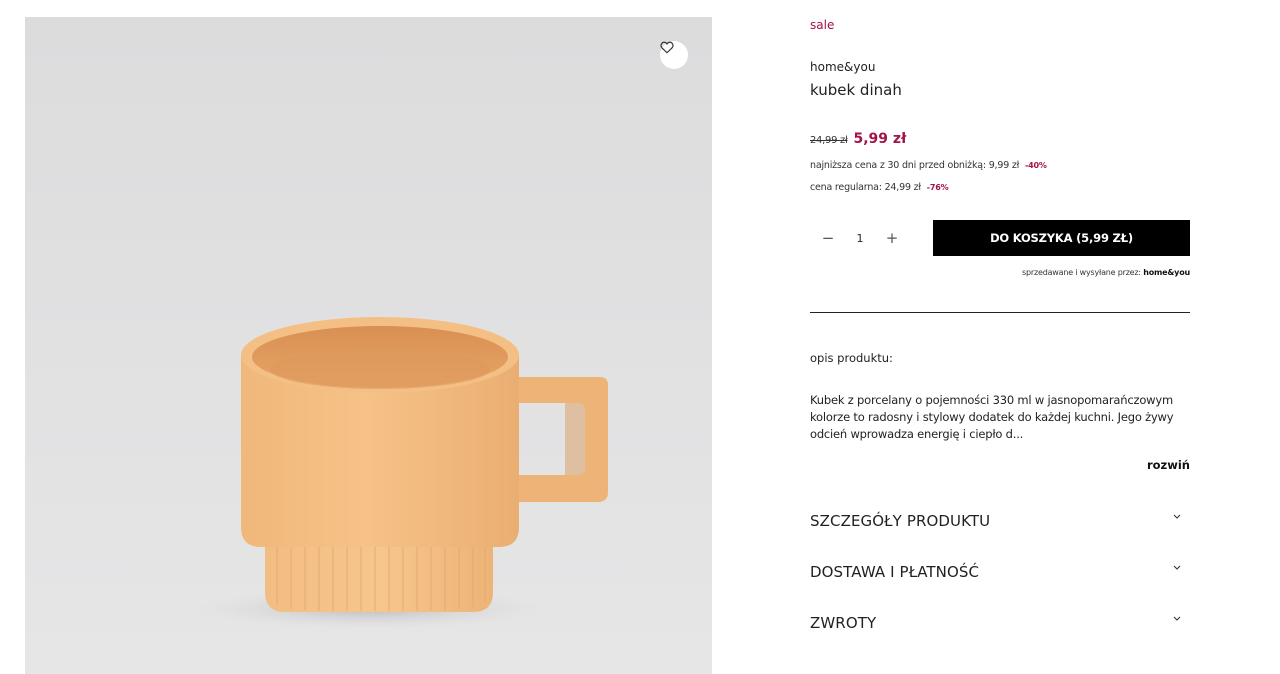  Describe the element at coordinates (856, 90) in the screenshot. I see `product-title: kubek dinah` at that location.